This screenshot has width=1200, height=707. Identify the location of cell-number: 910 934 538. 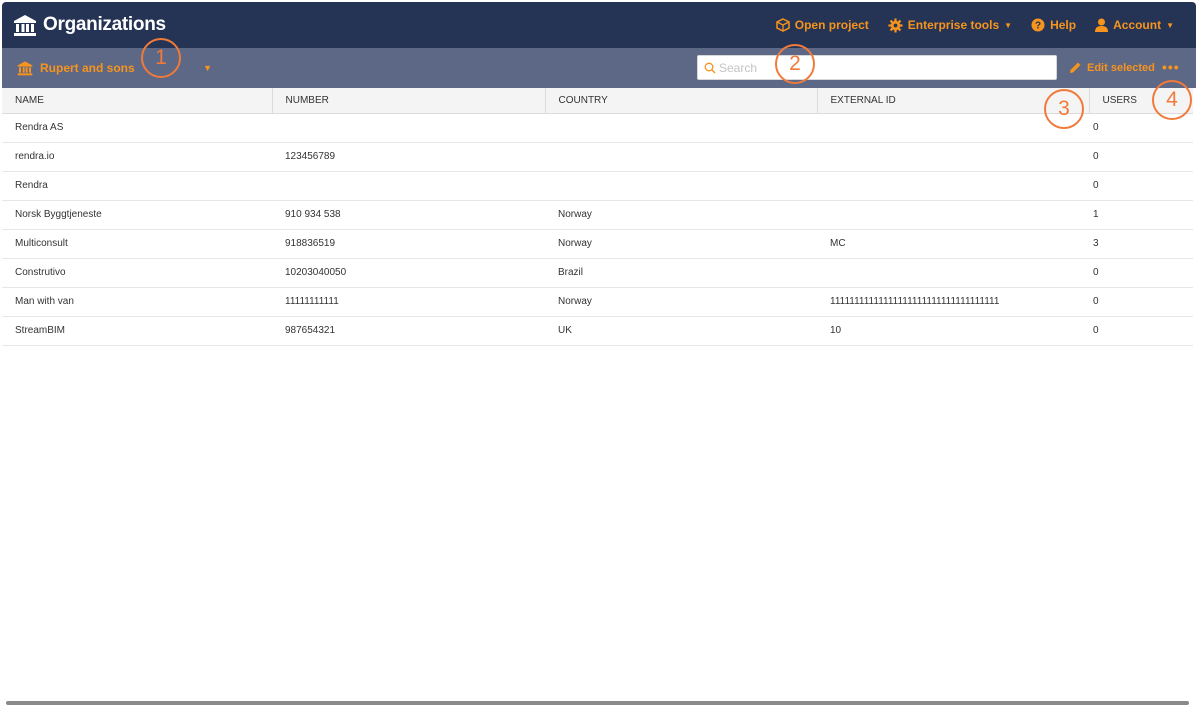
(408, 215).